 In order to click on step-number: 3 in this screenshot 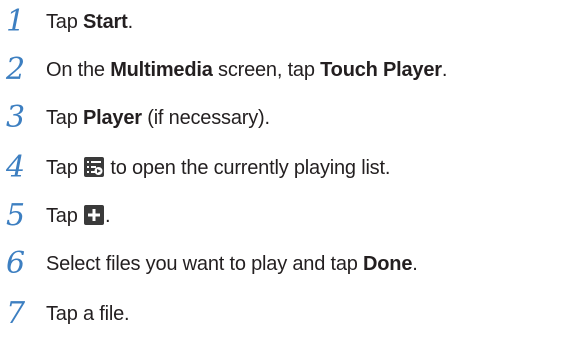, I will do `click(16, 117)`.